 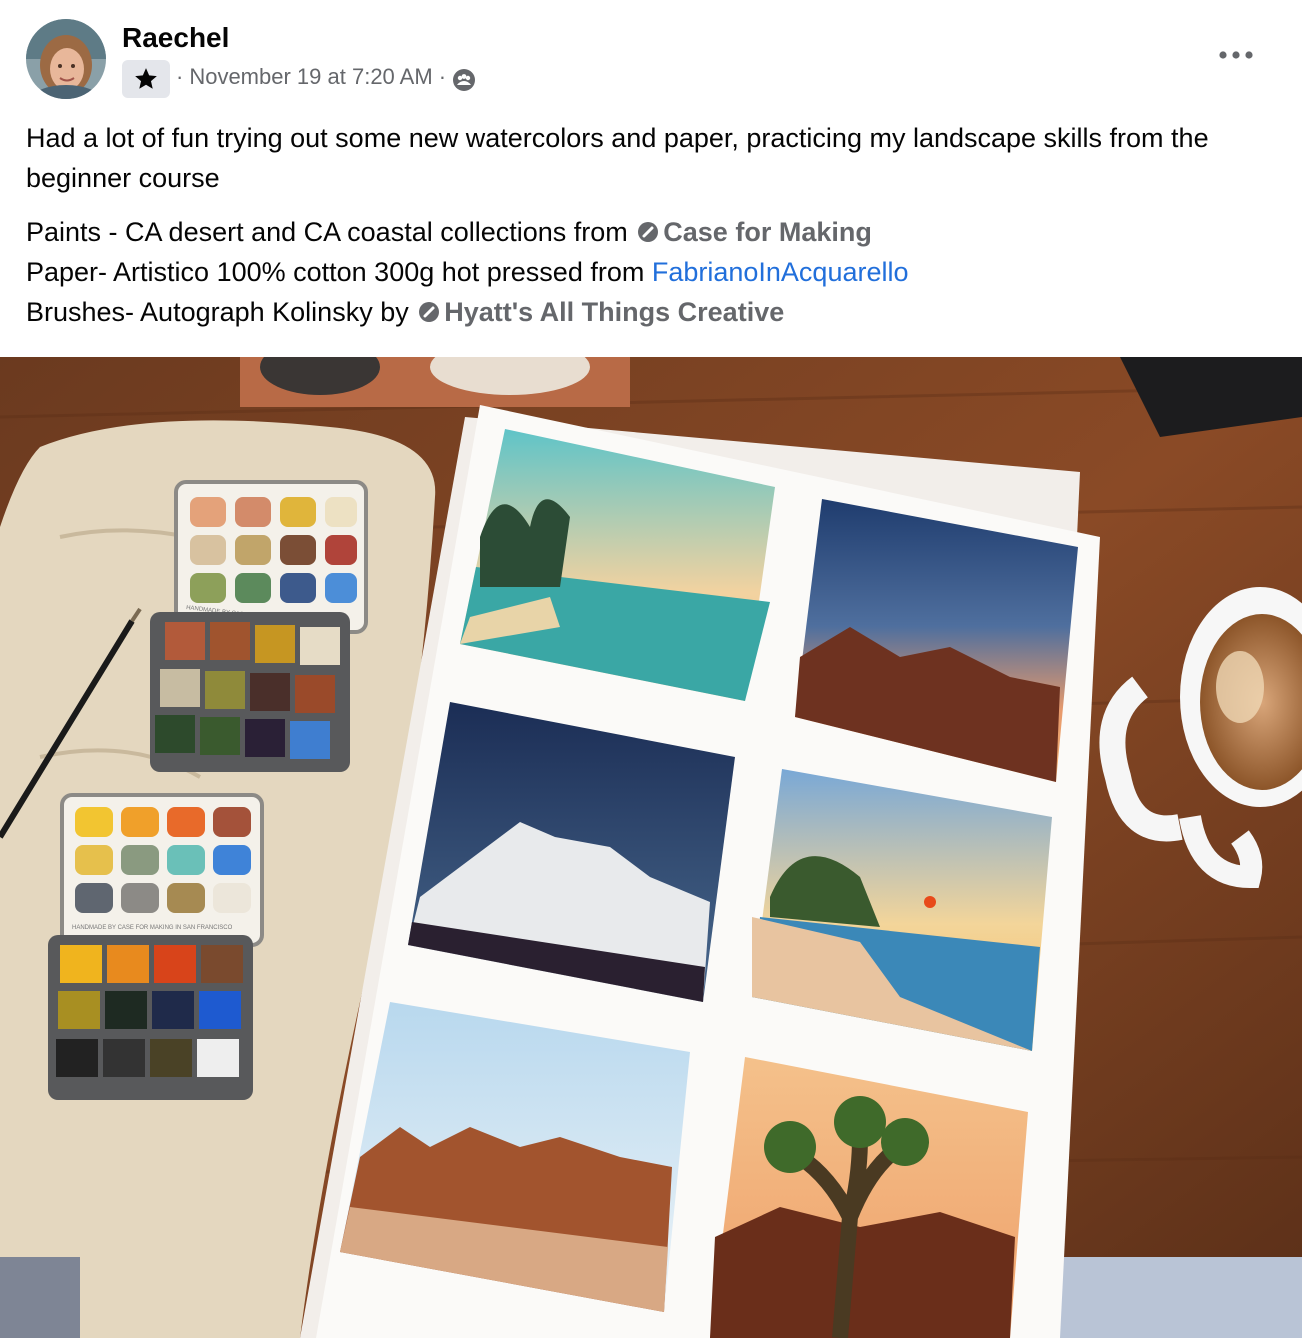 I want to click on post-meta: · November 19 at 7:20 AM ·, so click(x=326, y=77).